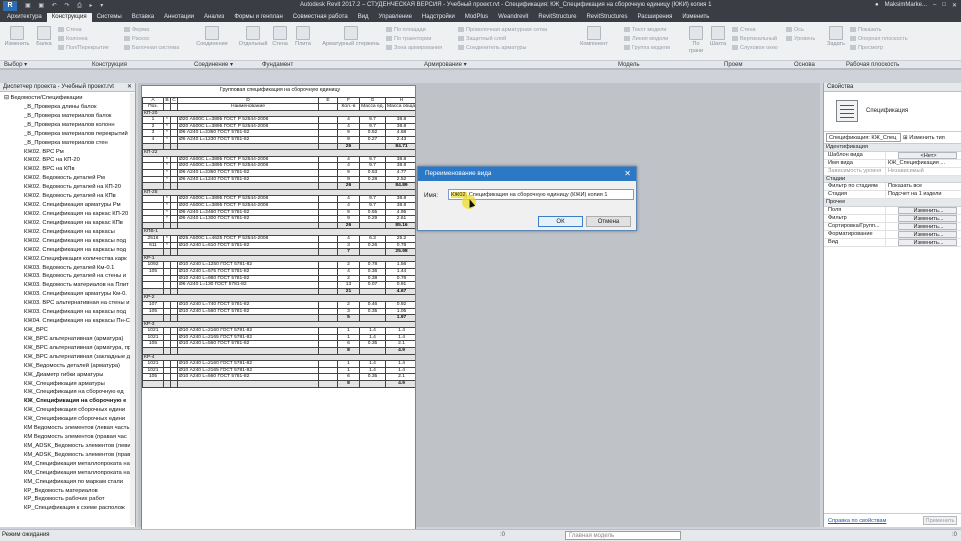  I want to click on tree-item: КЖ02. Спецификация на каркасы под, so click(67, 250).